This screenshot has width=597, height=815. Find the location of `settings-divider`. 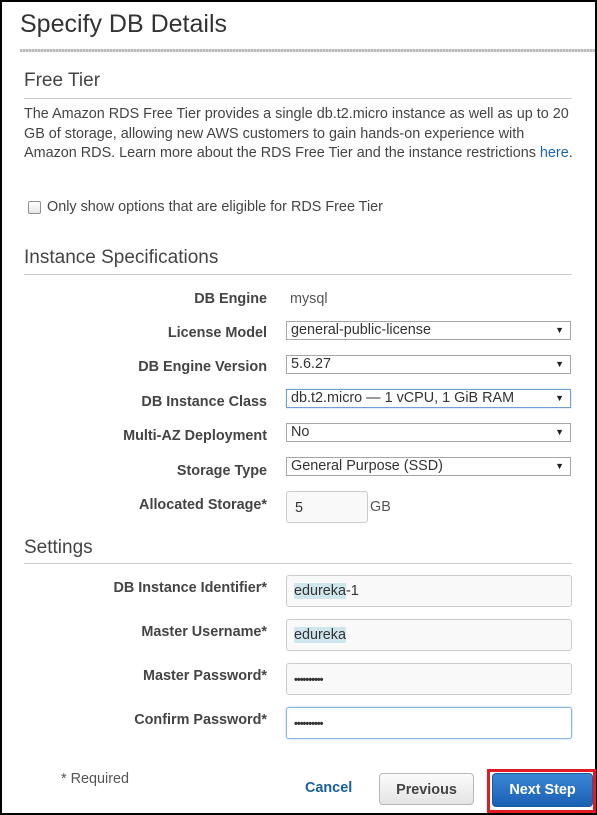

settings-divider is located at coordinates (298, 563).